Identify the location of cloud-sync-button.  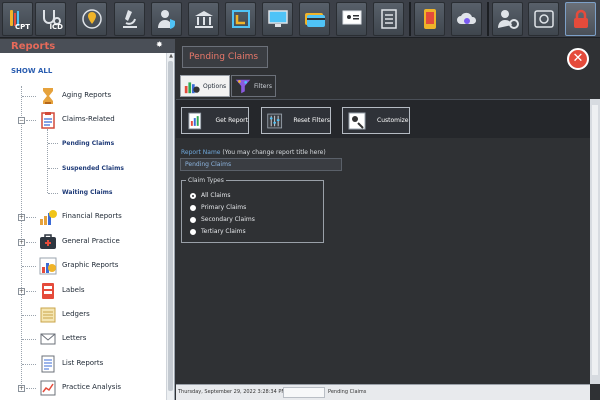
(466, 19).